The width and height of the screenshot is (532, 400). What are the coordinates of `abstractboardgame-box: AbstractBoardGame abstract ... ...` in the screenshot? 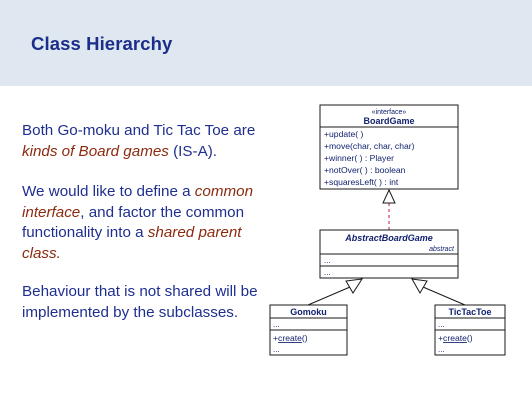 It's located at (389, 254).